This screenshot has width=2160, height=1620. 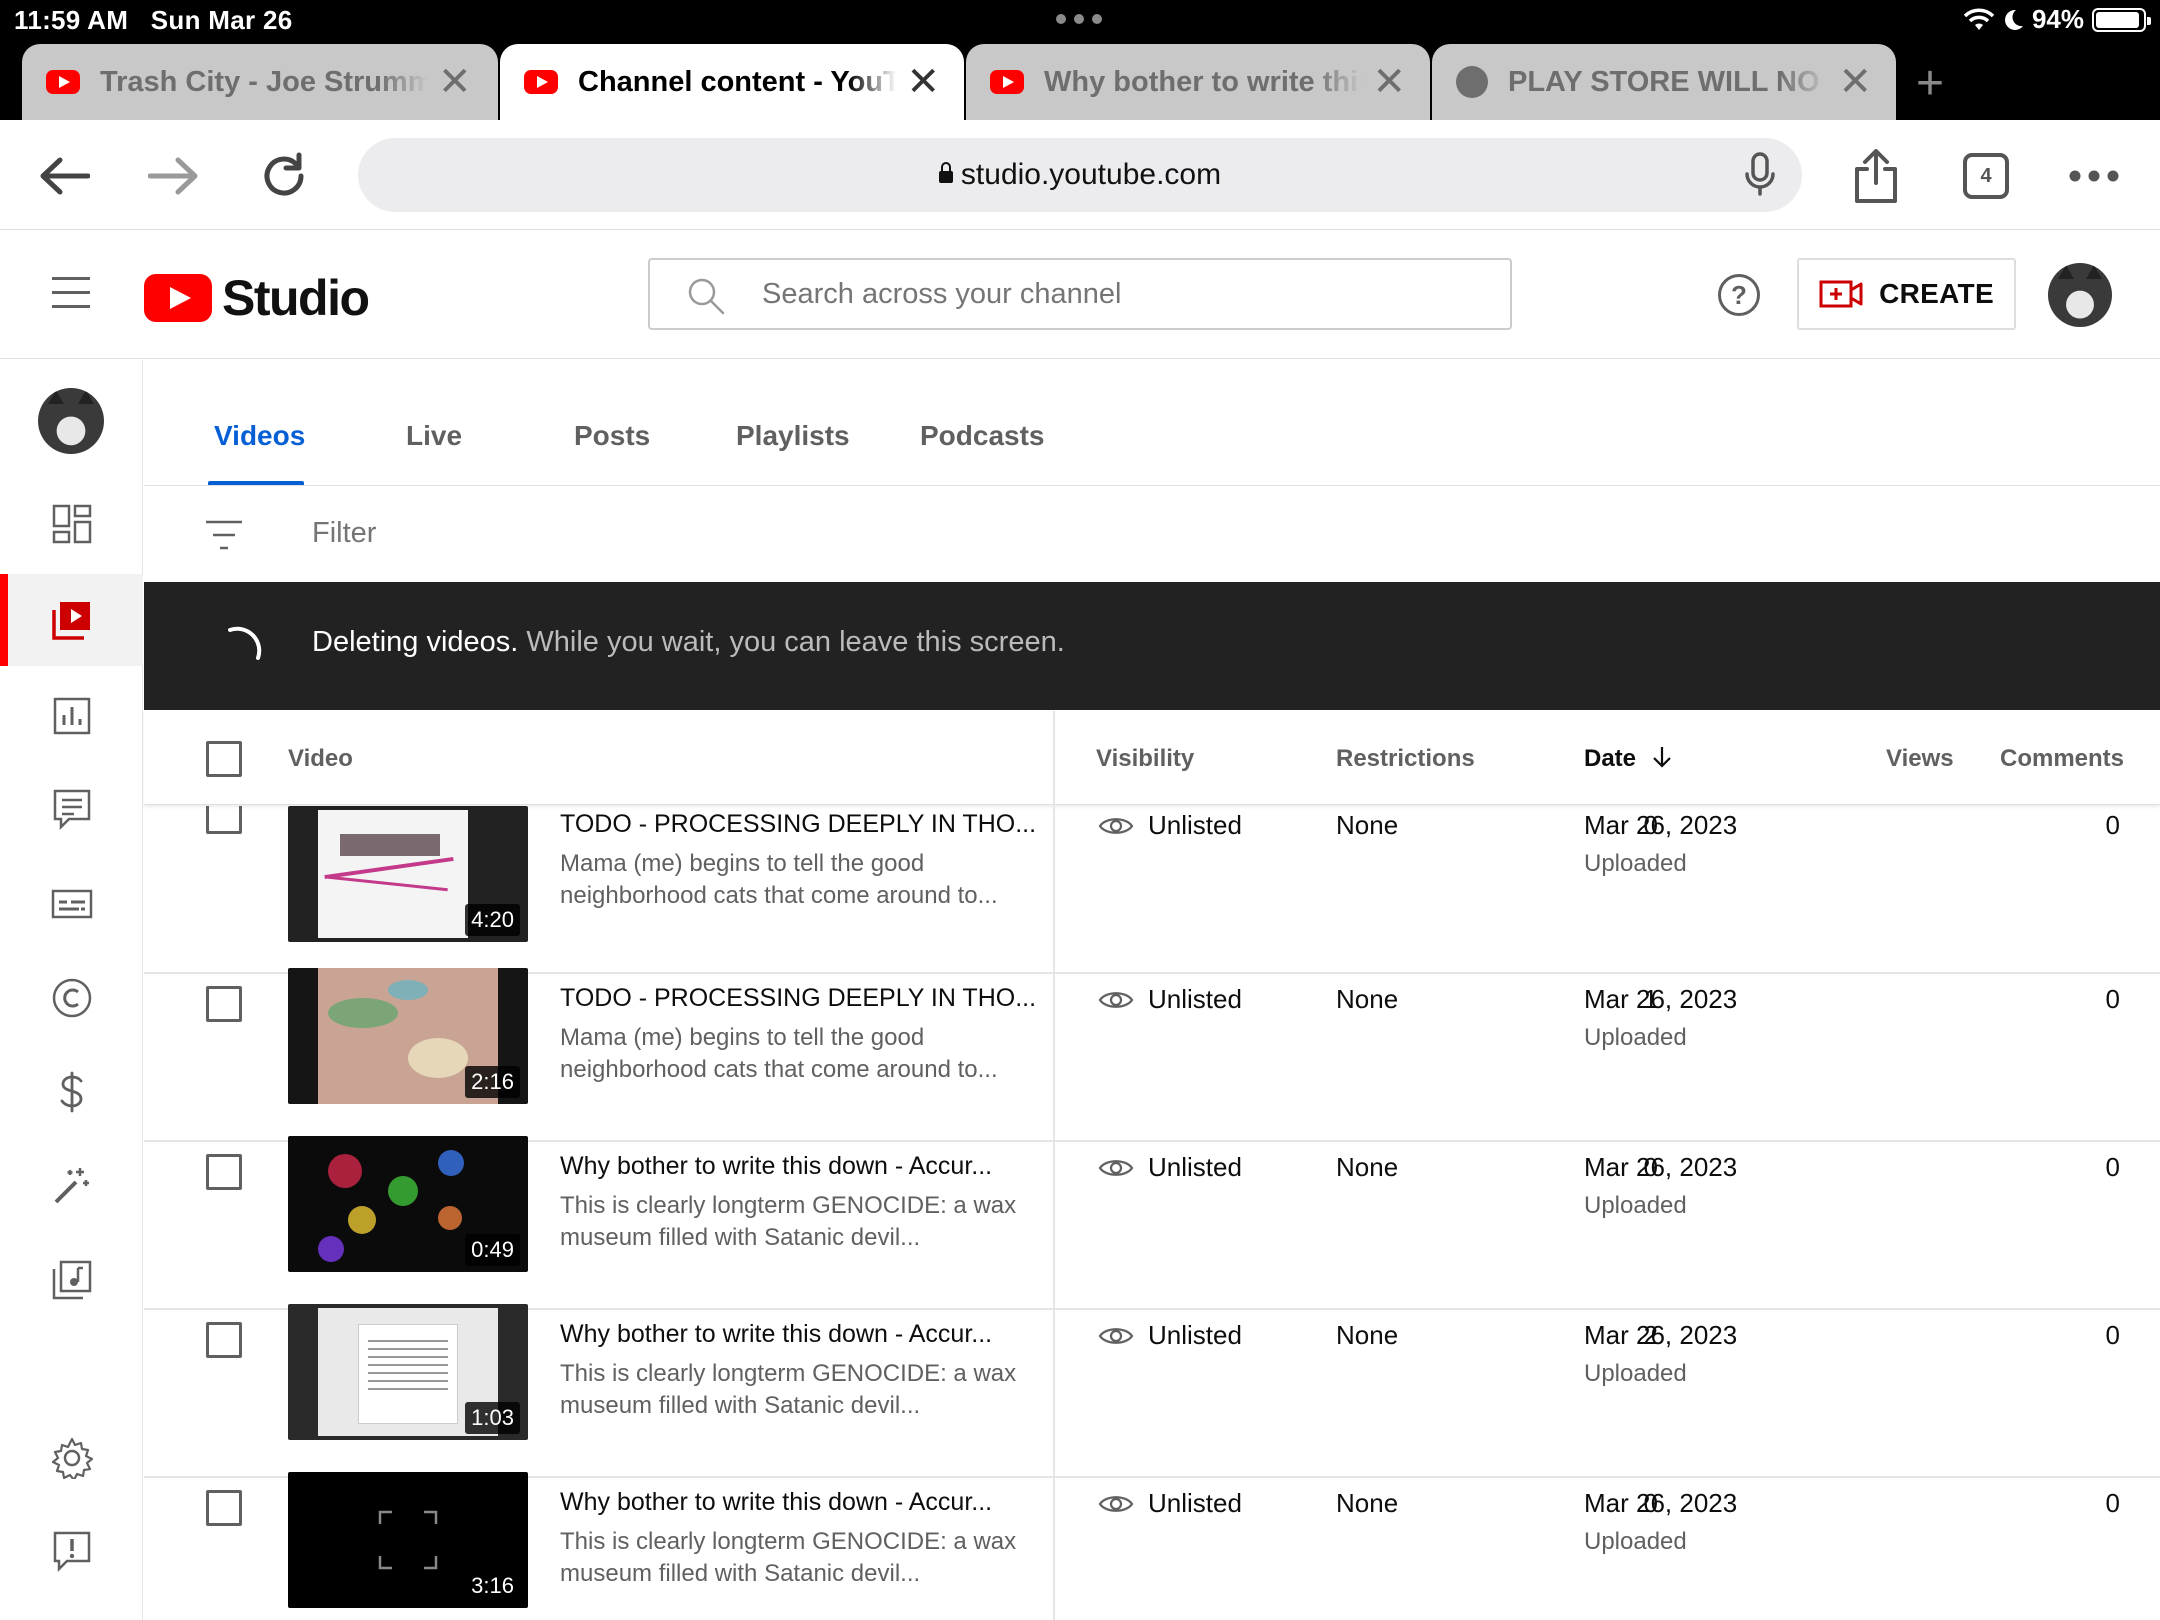 What do you see at coordinates (2080, 295) in the screenshot?
I see `account-avatar` at bounding box center [2080, 295].